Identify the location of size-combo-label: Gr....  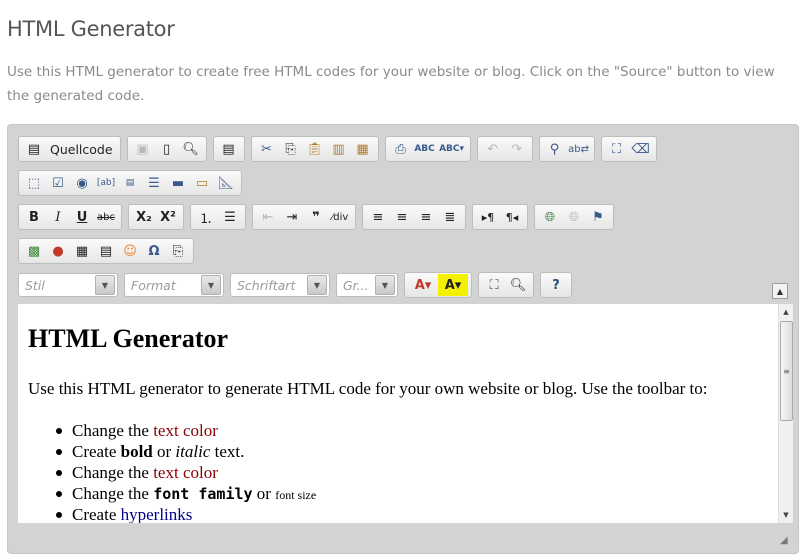
(356, 285).